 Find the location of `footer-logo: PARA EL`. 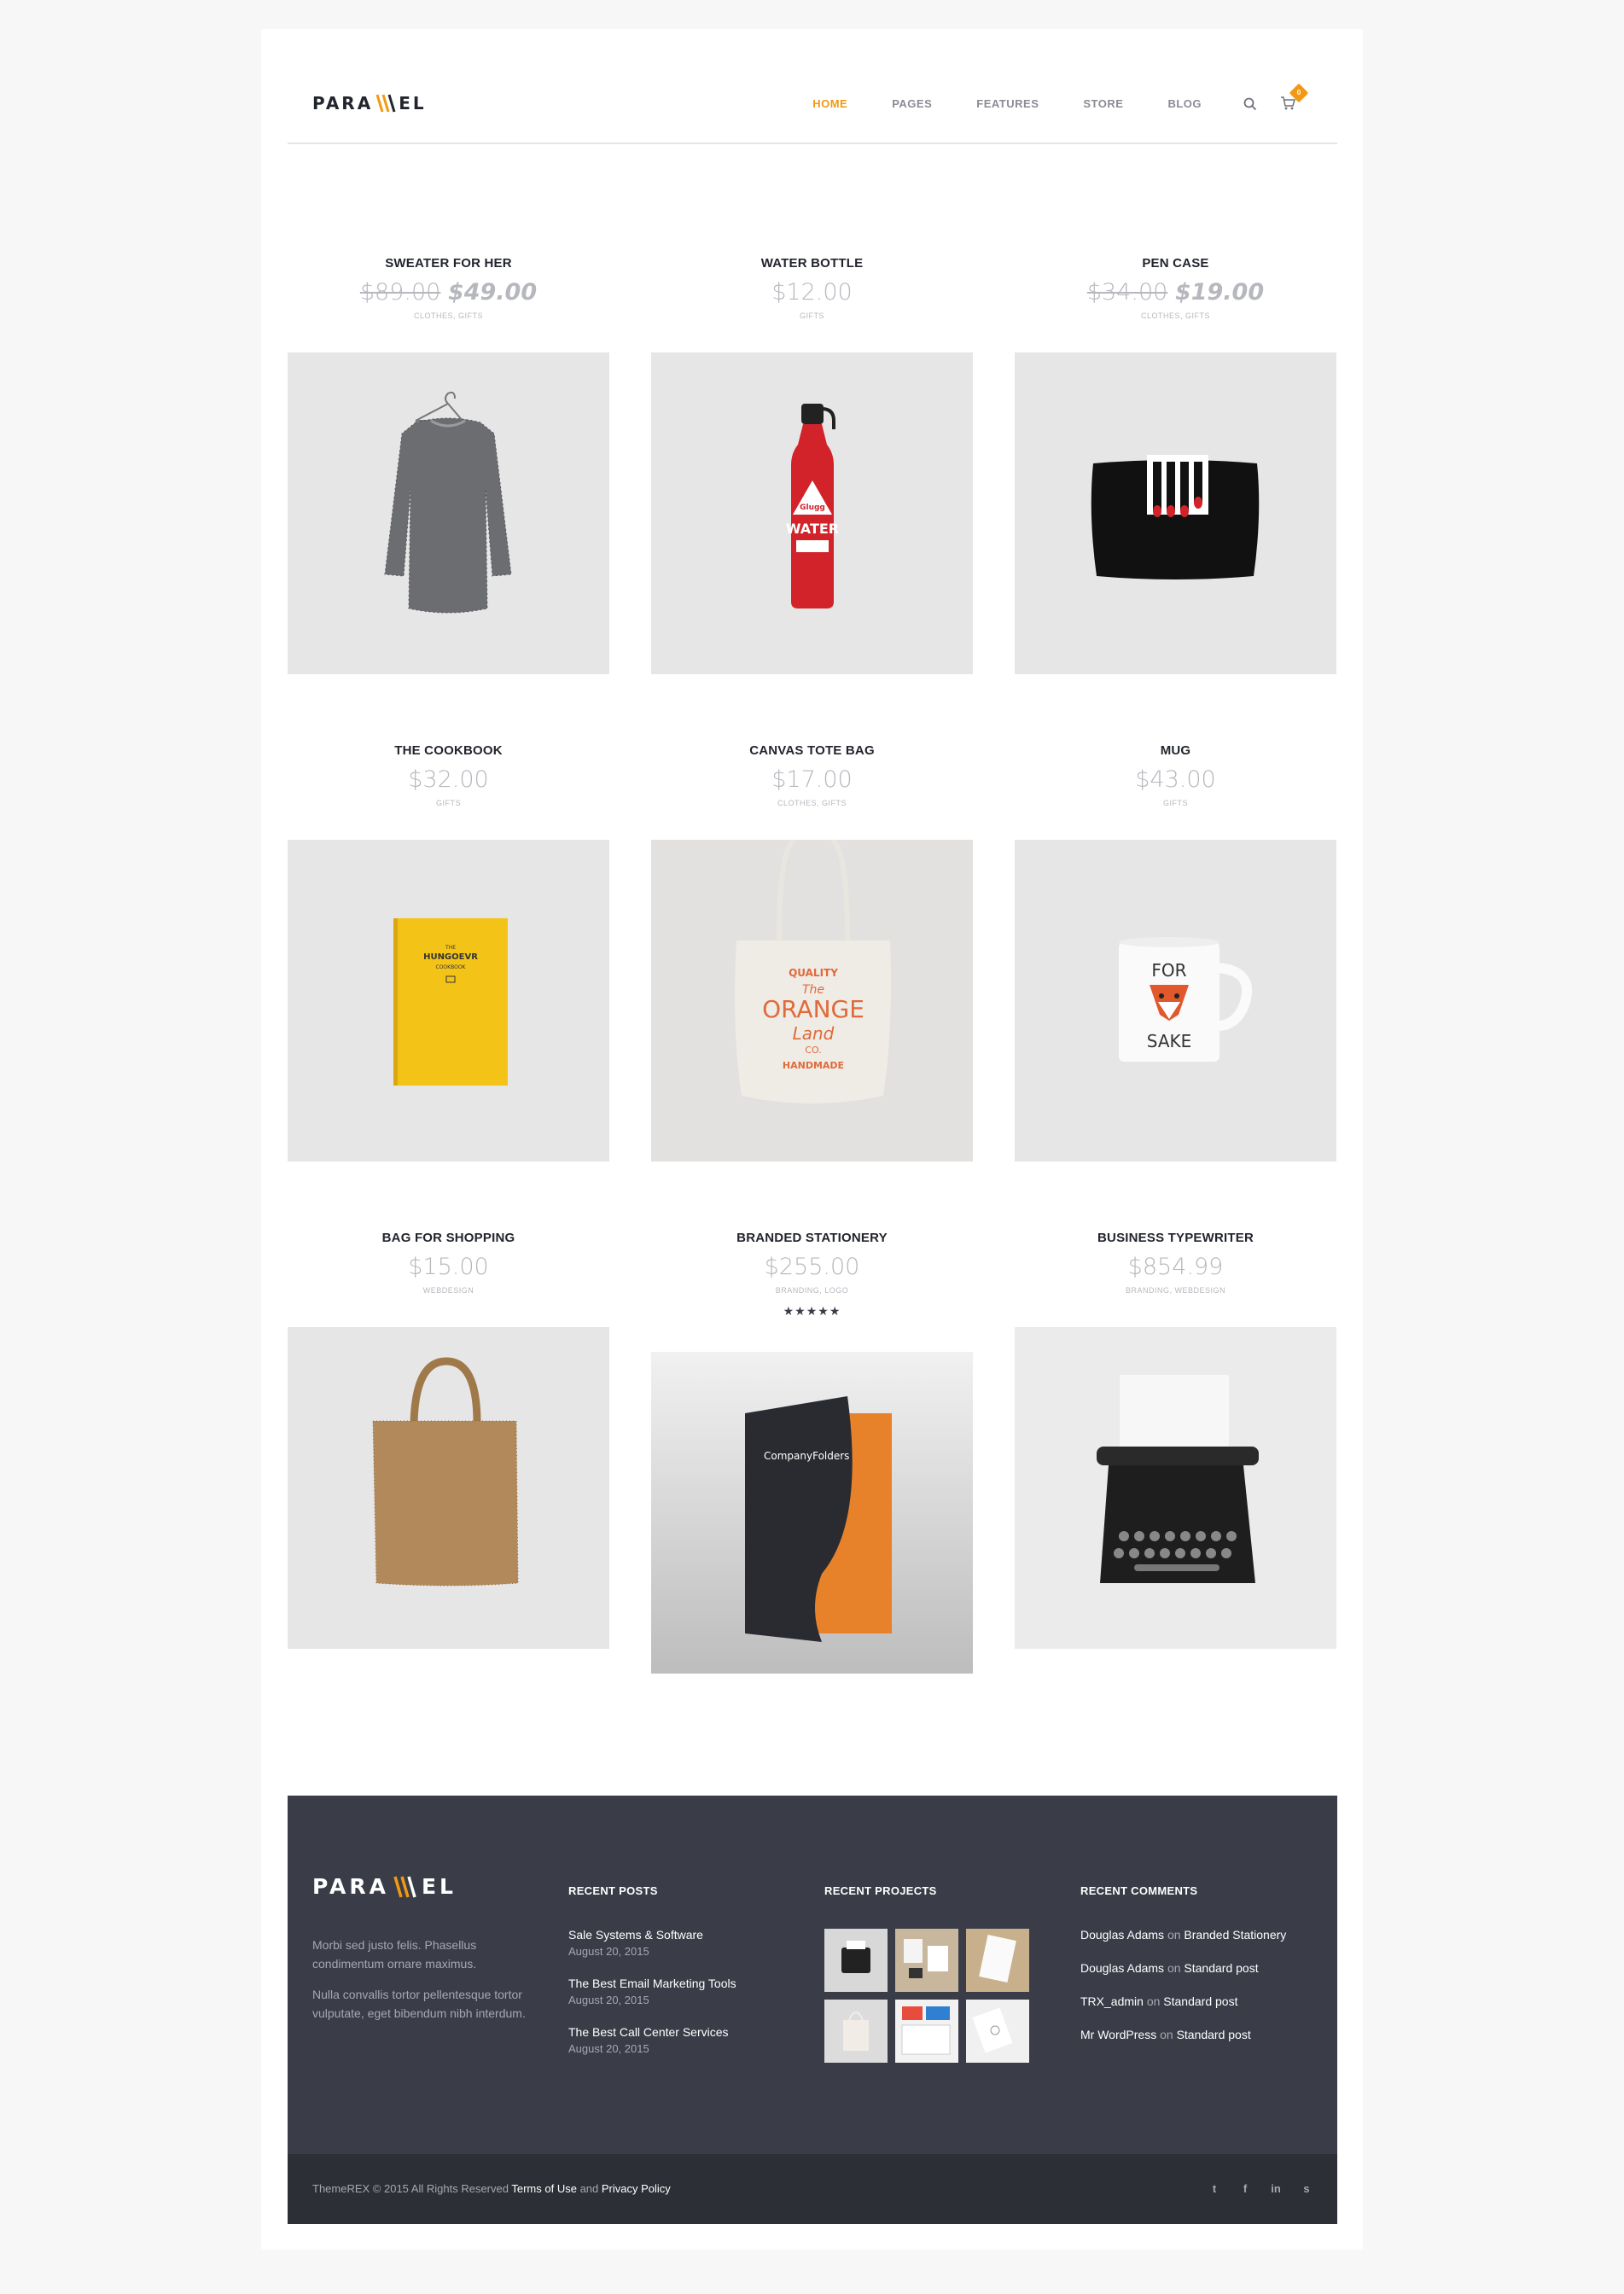

footer-logo: PARA EL is located at coordinates (384, 1886).